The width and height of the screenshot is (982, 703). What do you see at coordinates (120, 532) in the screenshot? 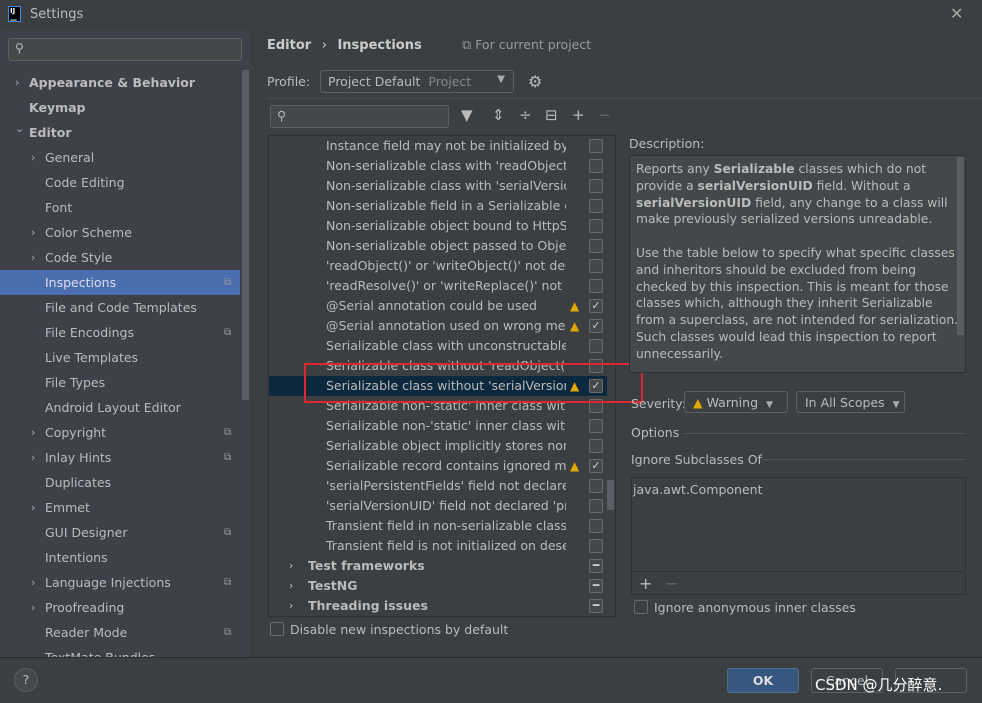
I see `sidebar-item: GUI Designer ⧉` at bounding box center [120, 532].